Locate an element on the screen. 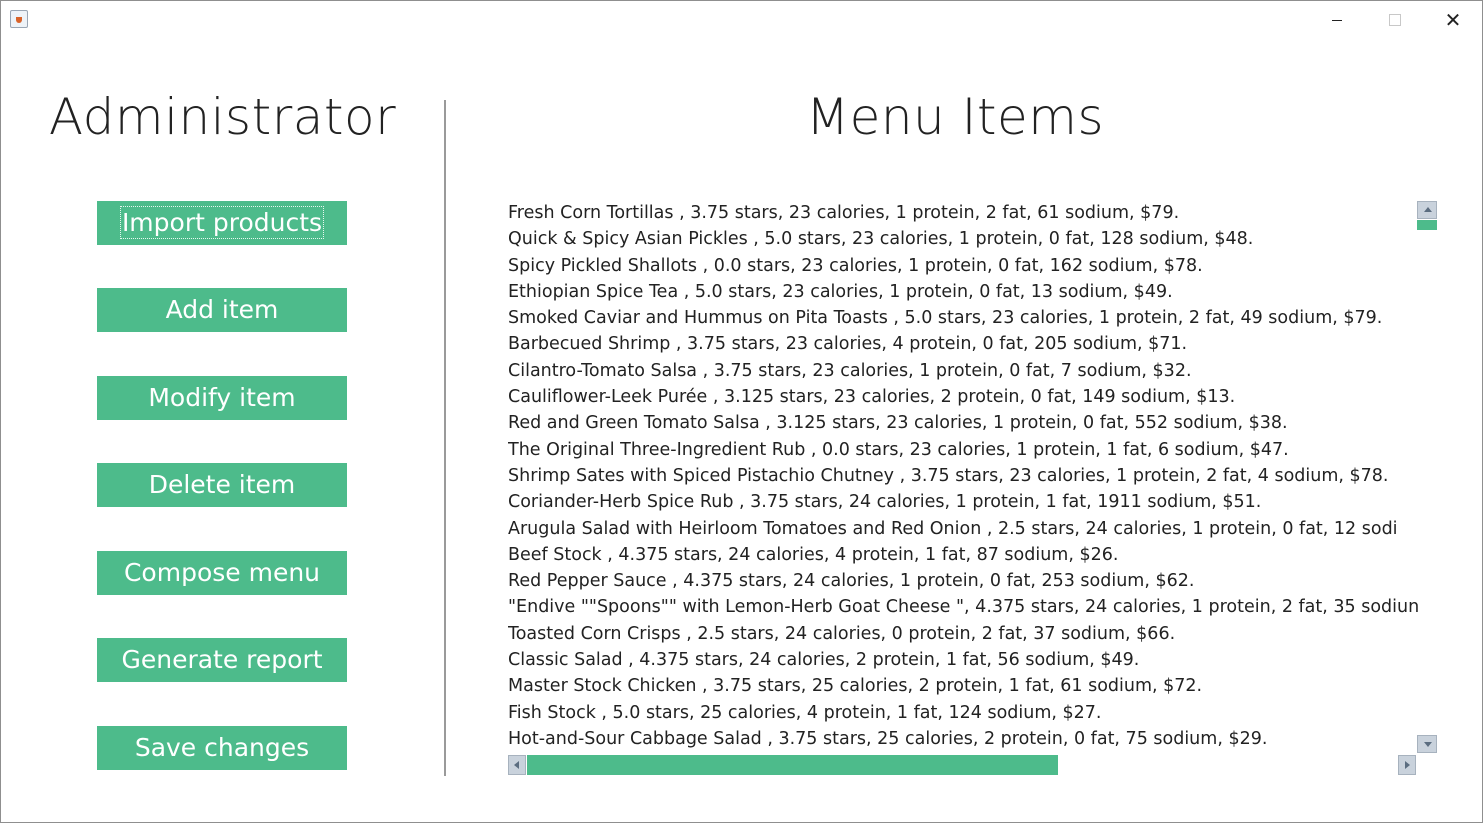 The height and width of the screenshot is (823, 1483). import-products-button: Import products is located at coordinates (222, 223).